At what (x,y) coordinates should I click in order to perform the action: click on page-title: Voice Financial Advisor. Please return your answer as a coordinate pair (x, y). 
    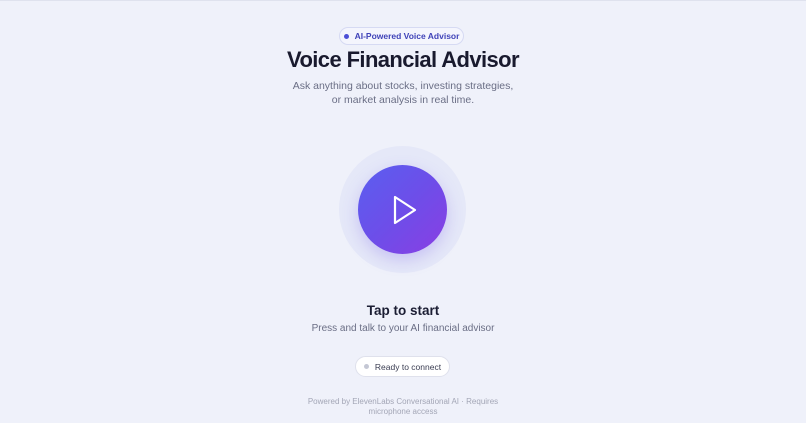
    Looking at the image, I should click on (403, 59).